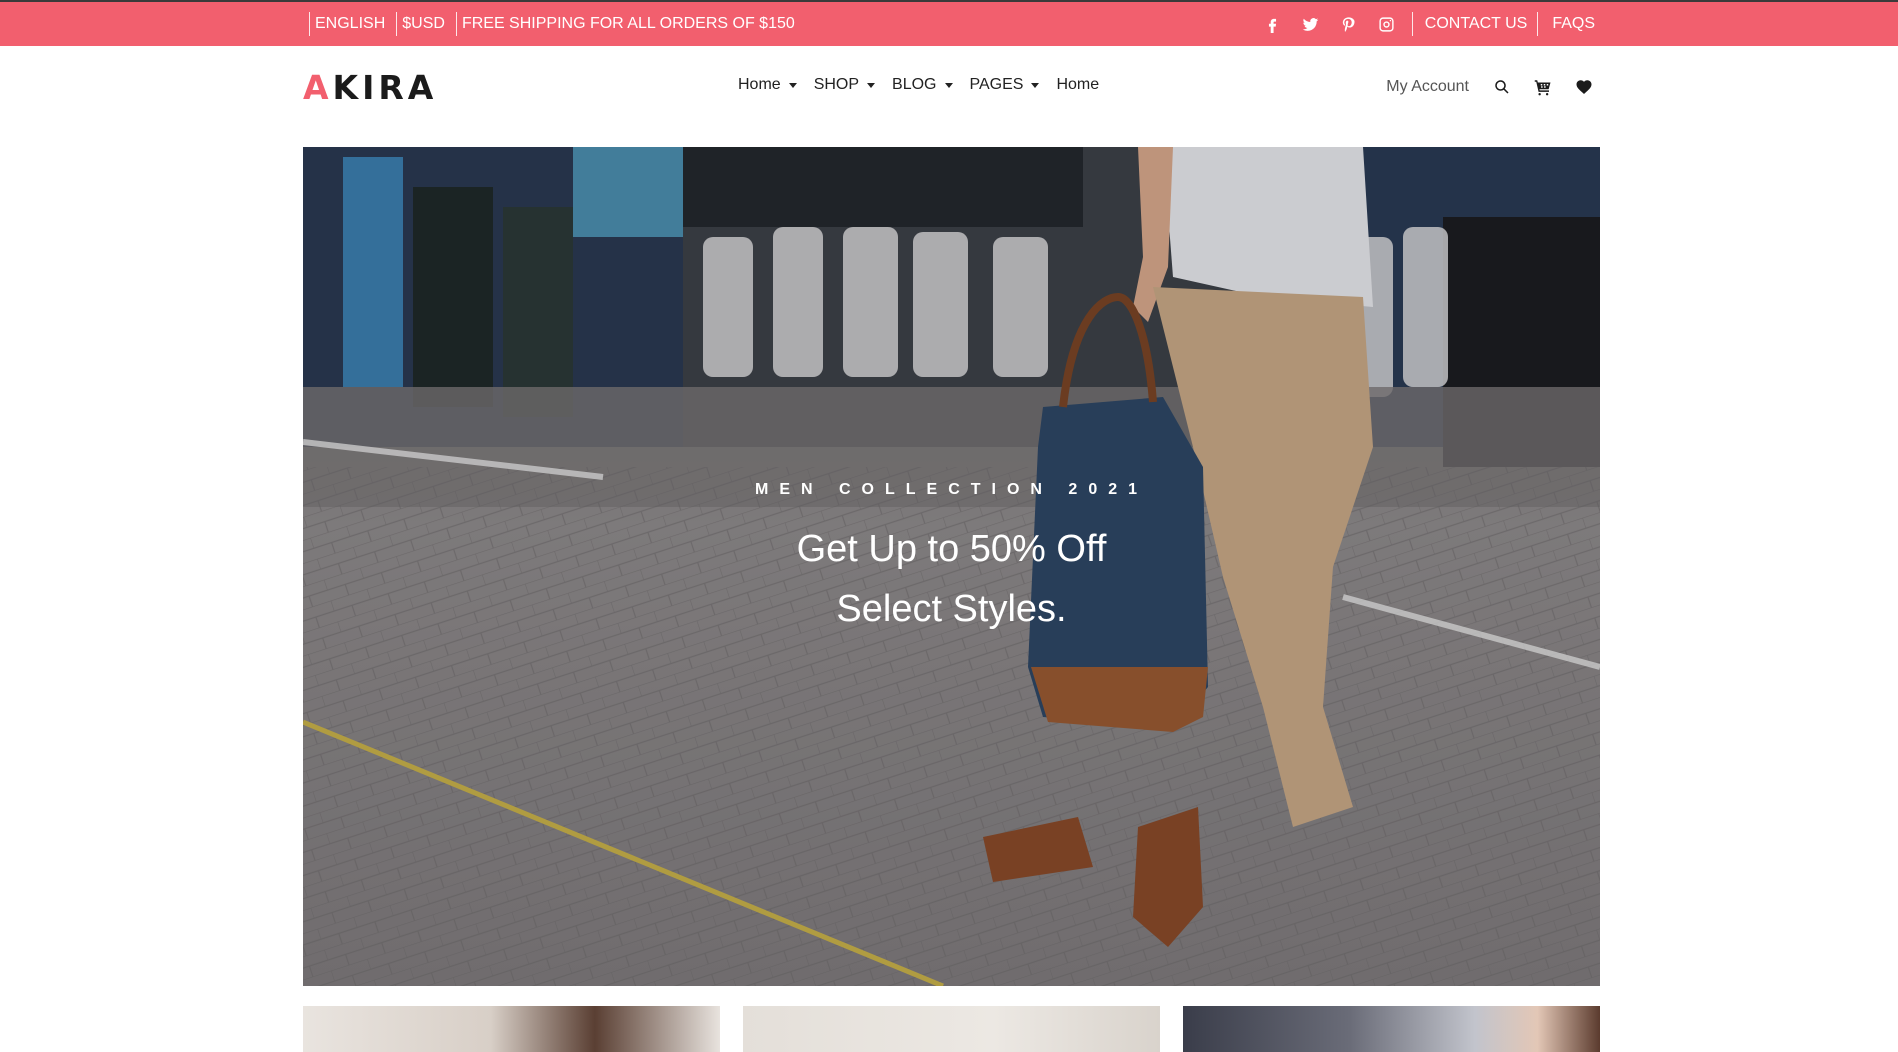  I want to click on shipping-notice: FREE SHIPPING FOR ALL ORDERS OF $150, so click(627, 24).